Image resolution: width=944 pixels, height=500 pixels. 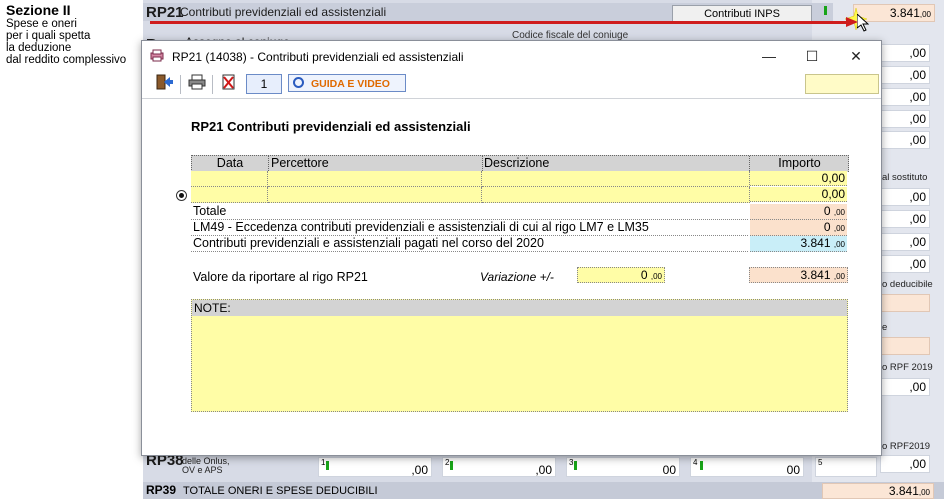 I want to click on contributi-pagati-decimals: ,00, so click(x=839, y=244).